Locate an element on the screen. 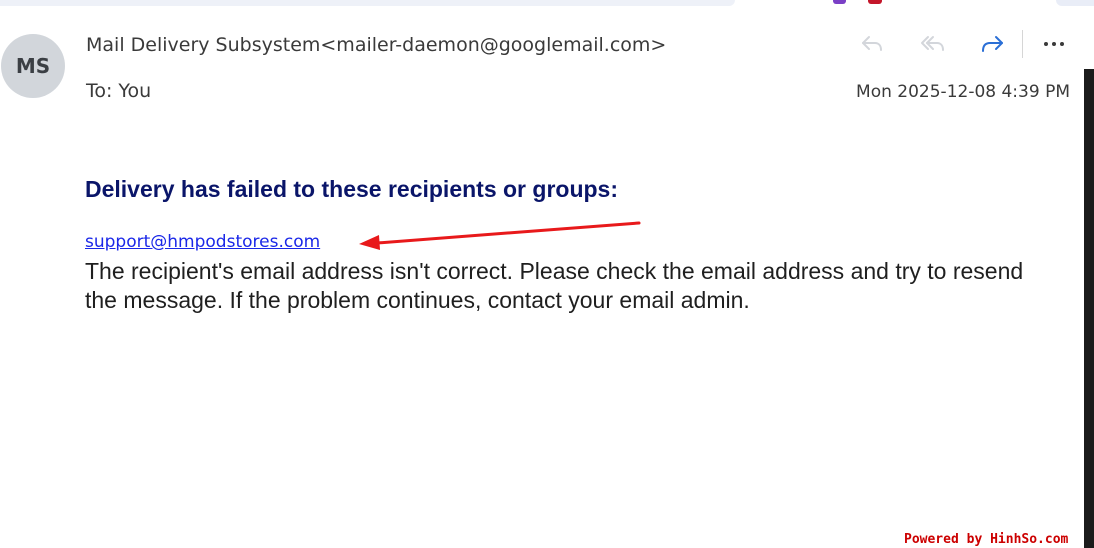 The height and width of the screenshot is (548, 1094). browser-top-strip is located at coordinates (547, 6).